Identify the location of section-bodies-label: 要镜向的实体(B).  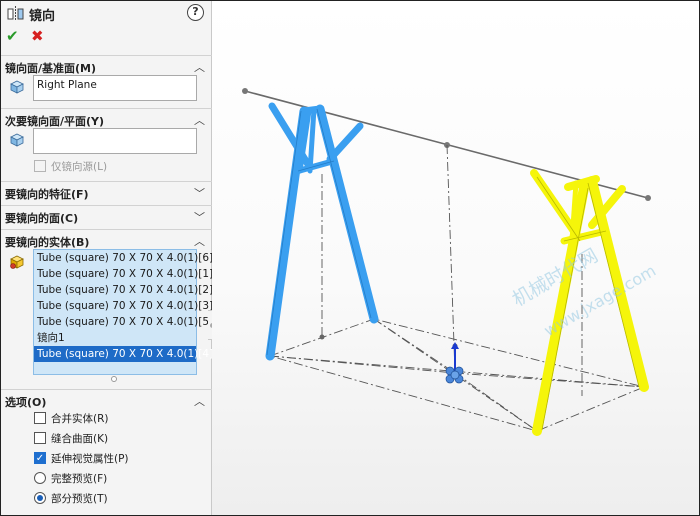
(47, 242).